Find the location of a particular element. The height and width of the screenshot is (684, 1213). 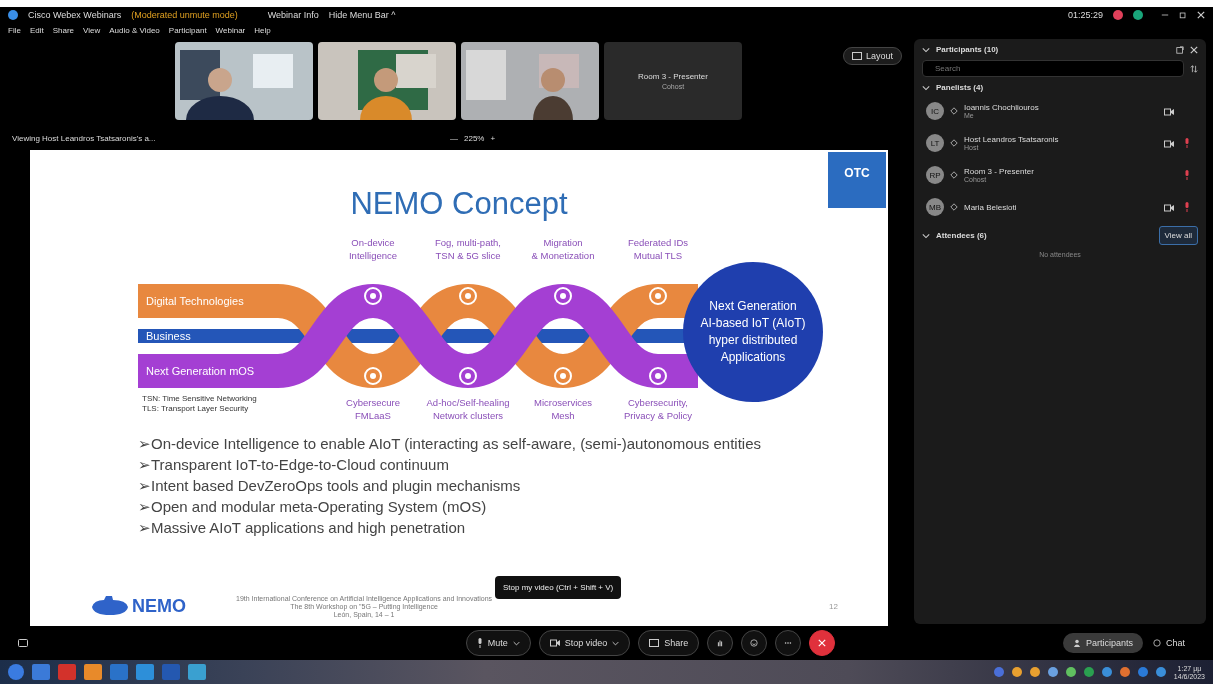

webinar-info-button: Webinar Info is located at coordinates (293, 15).